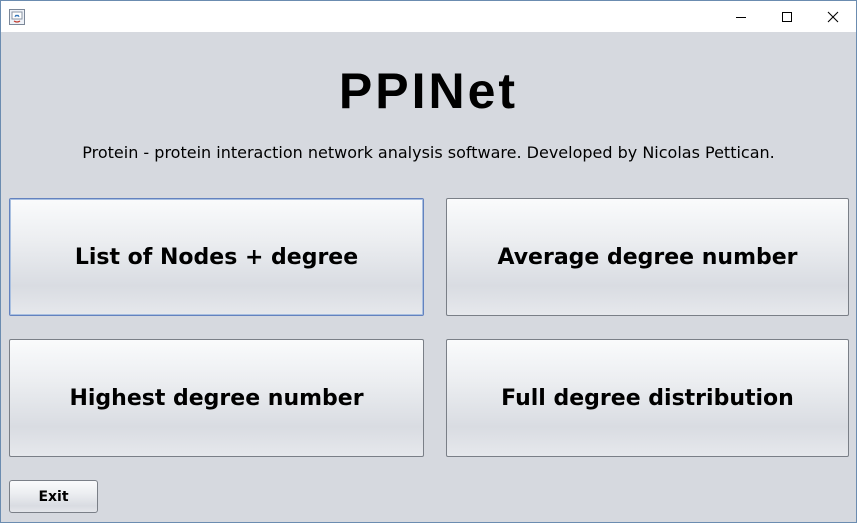  What do you see at coordinates (647, 398) in the screenshot?
I see `full-degree-distribution-button: Full degree distribution` at bounding box center [647, 398].